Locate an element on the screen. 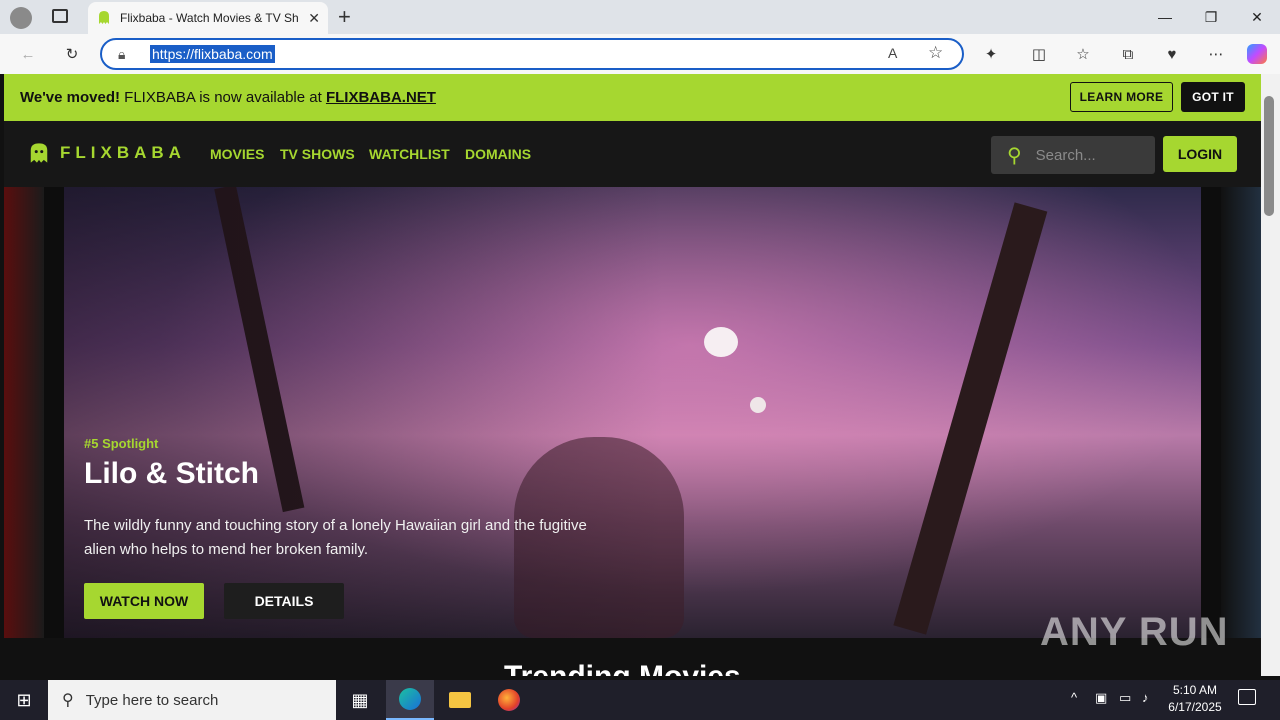  clock-time: 5:10 AM is located at coordinates (1195, 690).